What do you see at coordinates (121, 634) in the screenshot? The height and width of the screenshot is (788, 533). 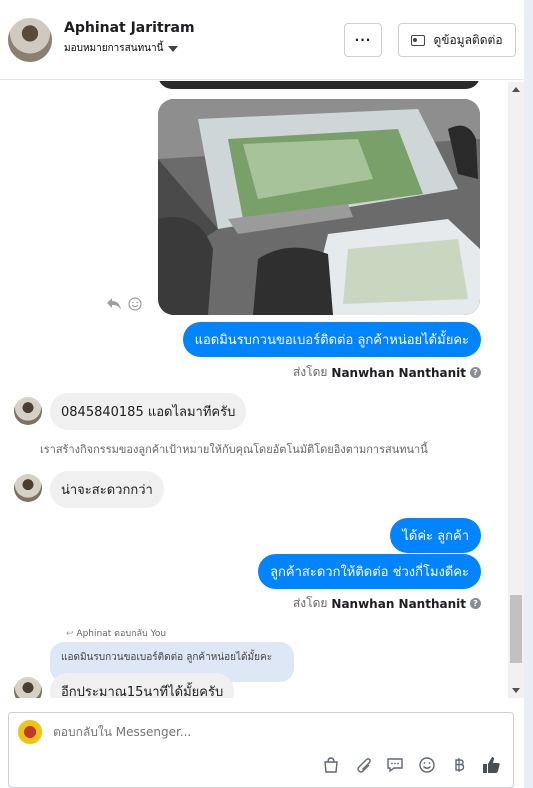 I see `reply-label-text: Aphinat ตอบกลับ You` at bounding box center [121, 634].